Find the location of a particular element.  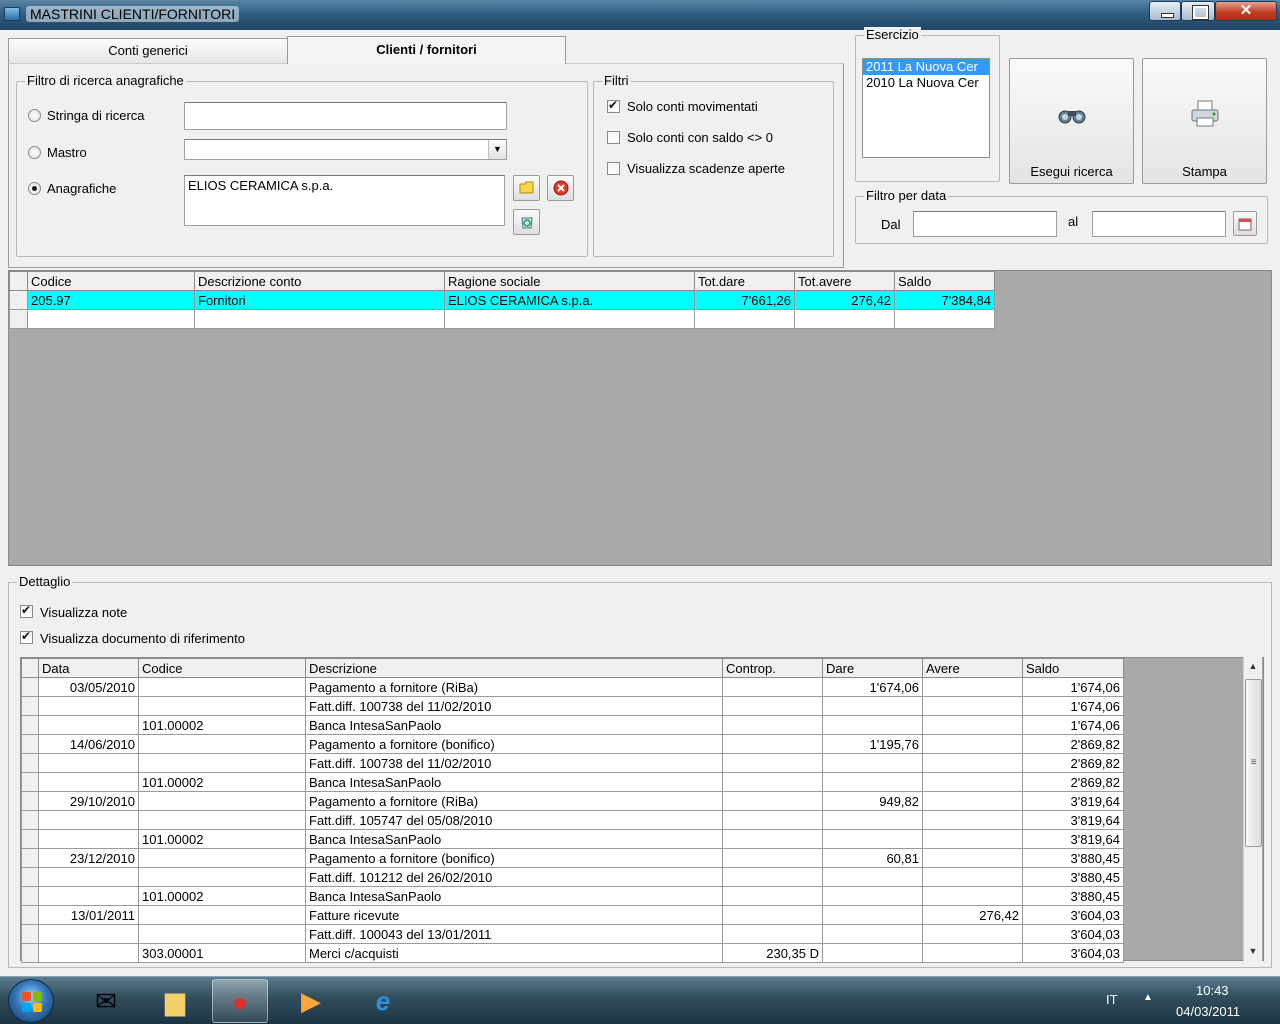

col-descrizione: Descrizione is located at coordinates (514, 668).